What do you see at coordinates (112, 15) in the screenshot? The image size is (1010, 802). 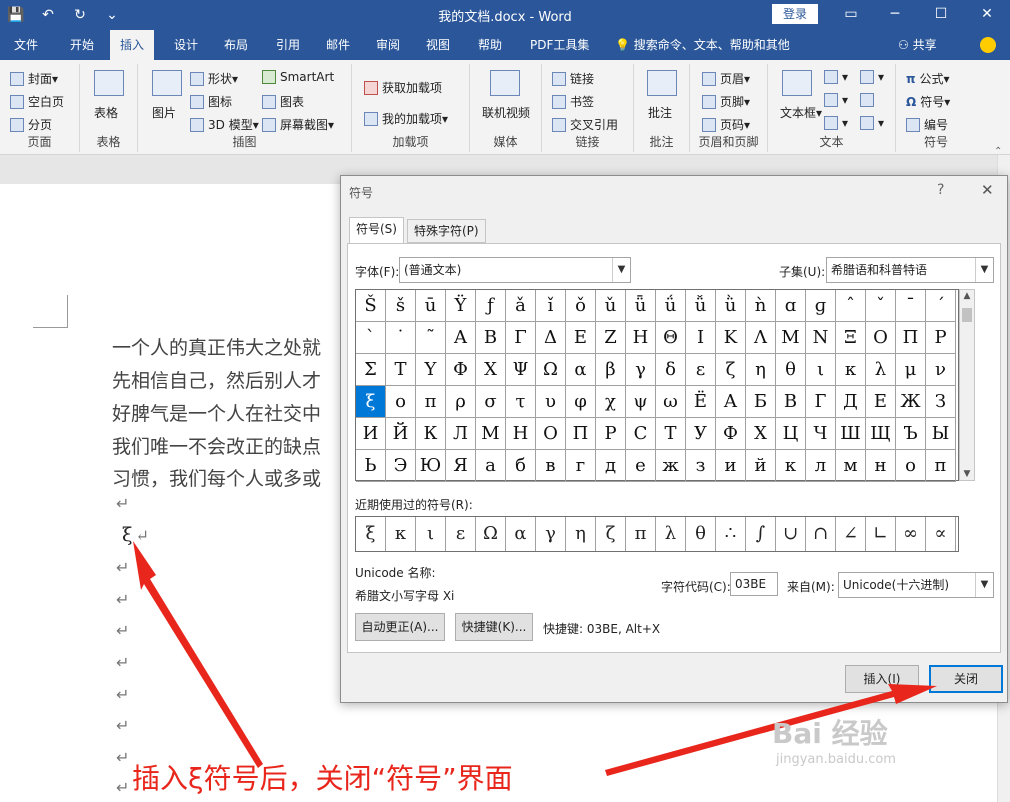 I see `customize-qat-icon: ⌄` at bounding box center [112, 15].